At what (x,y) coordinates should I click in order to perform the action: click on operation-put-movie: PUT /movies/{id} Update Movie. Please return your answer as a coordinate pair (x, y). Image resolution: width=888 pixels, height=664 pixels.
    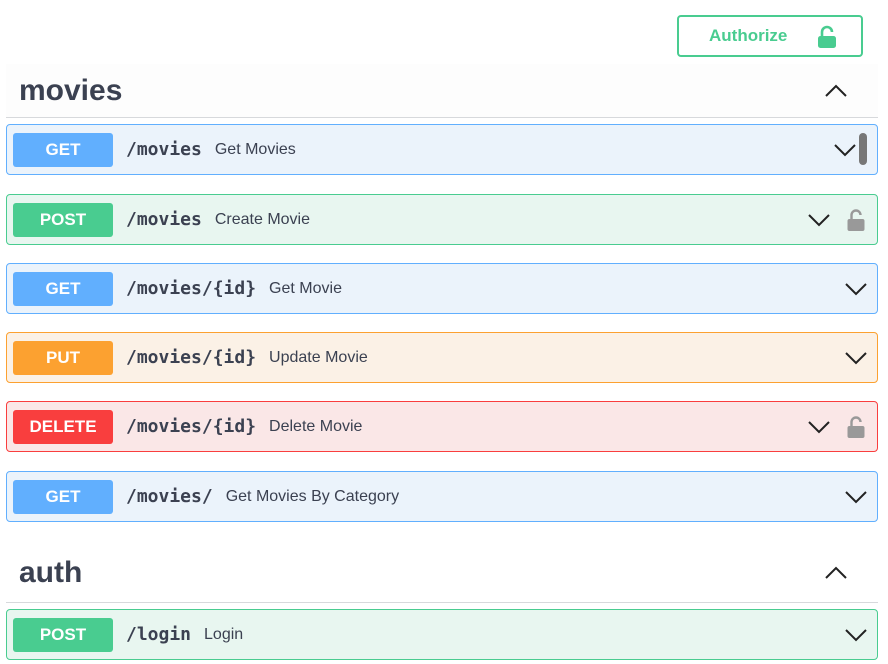
    Looking at the image, I should click on (442, 357).